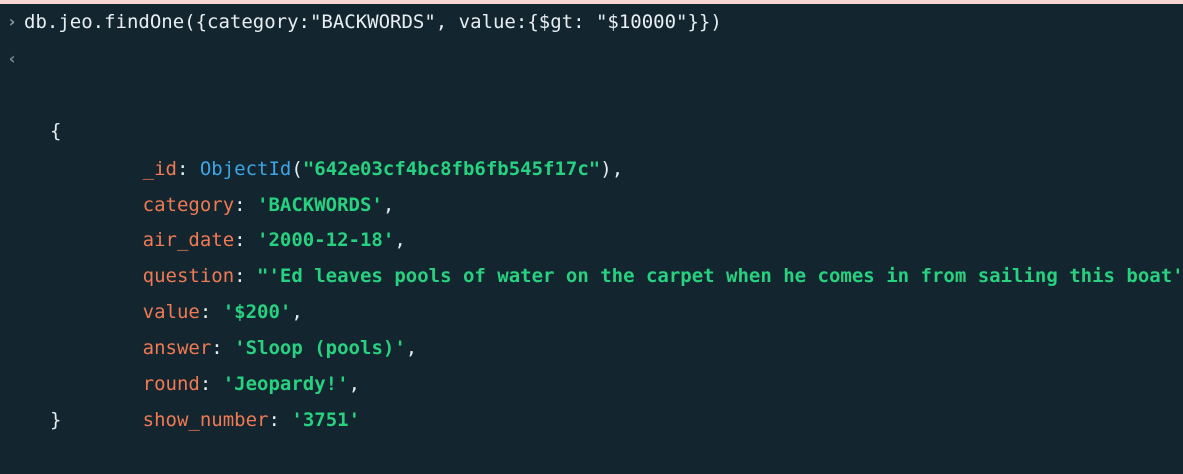  I want to click on chevron-left-icon: ‹, so click(12, 58).